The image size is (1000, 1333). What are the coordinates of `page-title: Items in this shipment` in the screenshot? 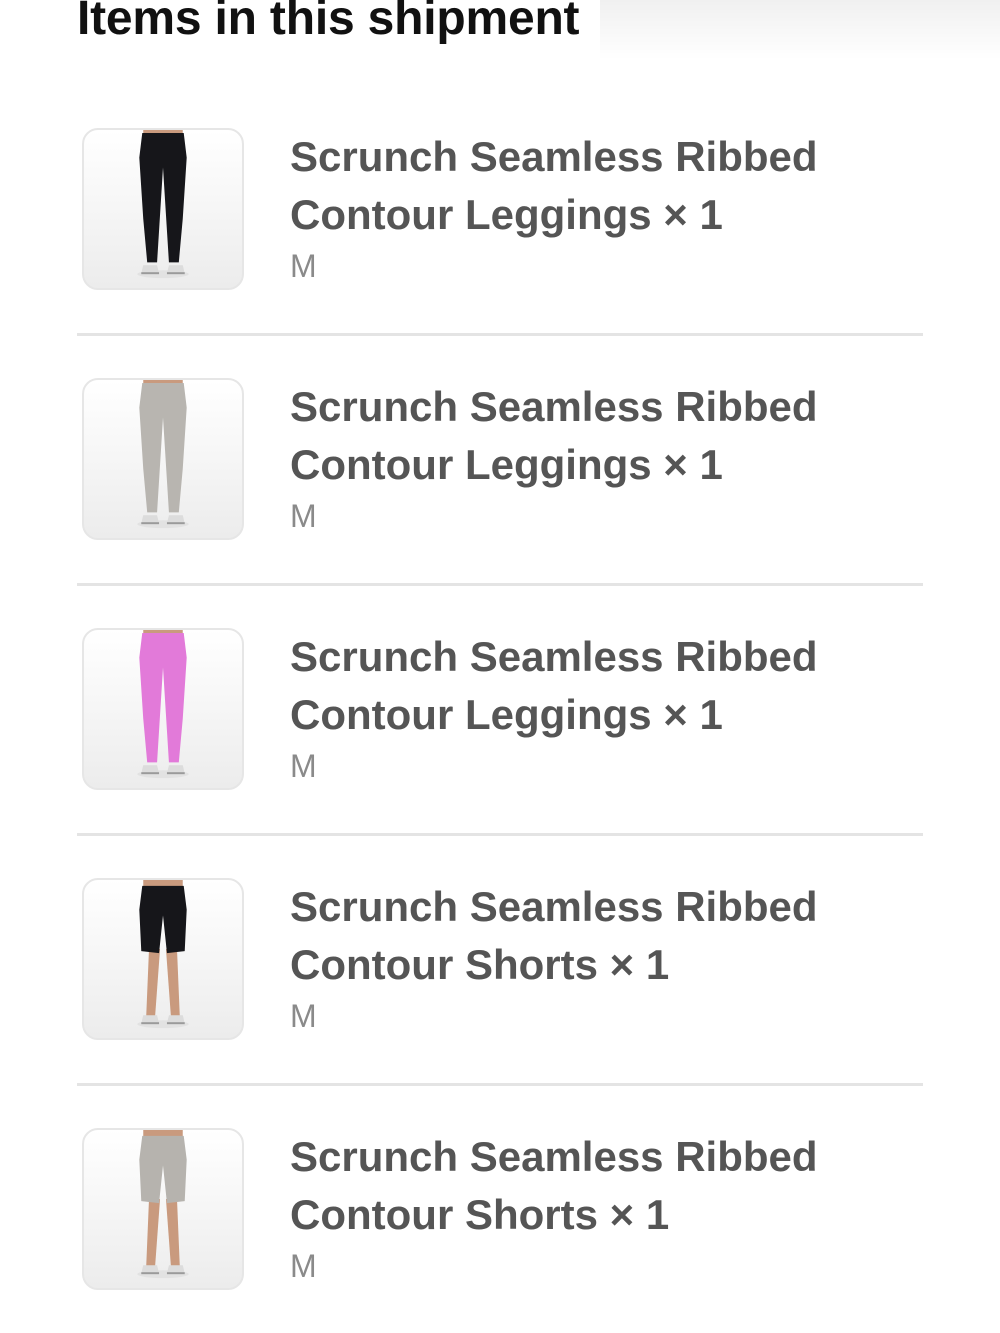 It's located at (328, 22).